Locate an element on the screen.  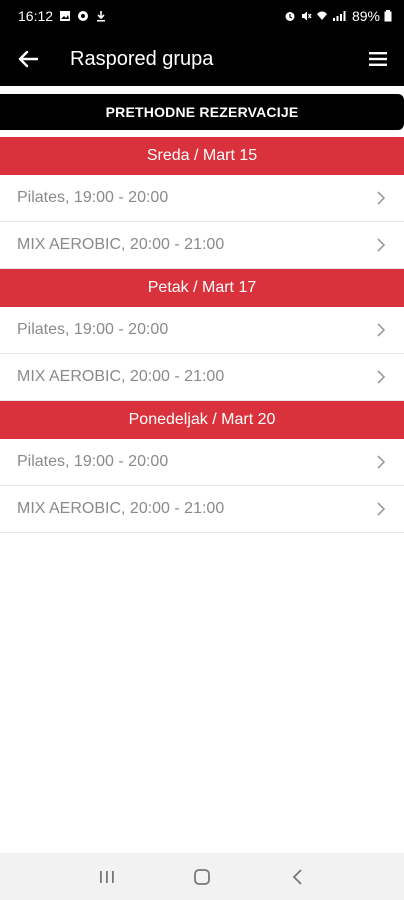
recent-apps-icon is located at coordinates (107, 876).